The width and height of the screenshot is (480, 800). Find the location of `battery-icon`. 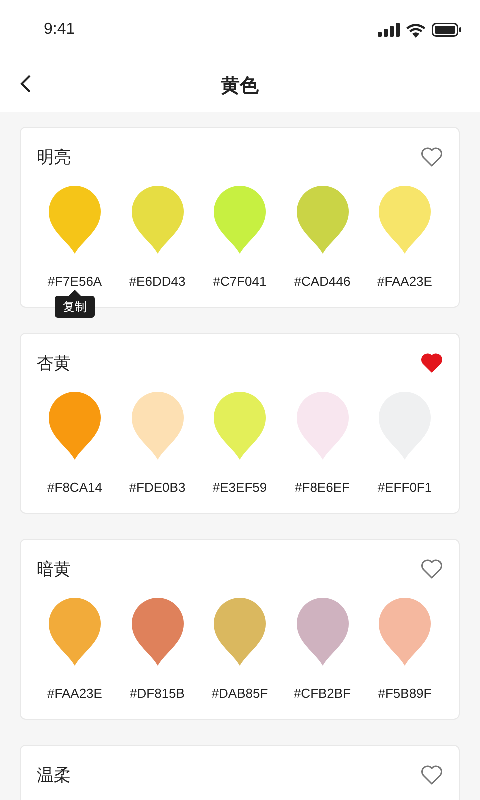

battery-icon is located at coordinates (447, 30).